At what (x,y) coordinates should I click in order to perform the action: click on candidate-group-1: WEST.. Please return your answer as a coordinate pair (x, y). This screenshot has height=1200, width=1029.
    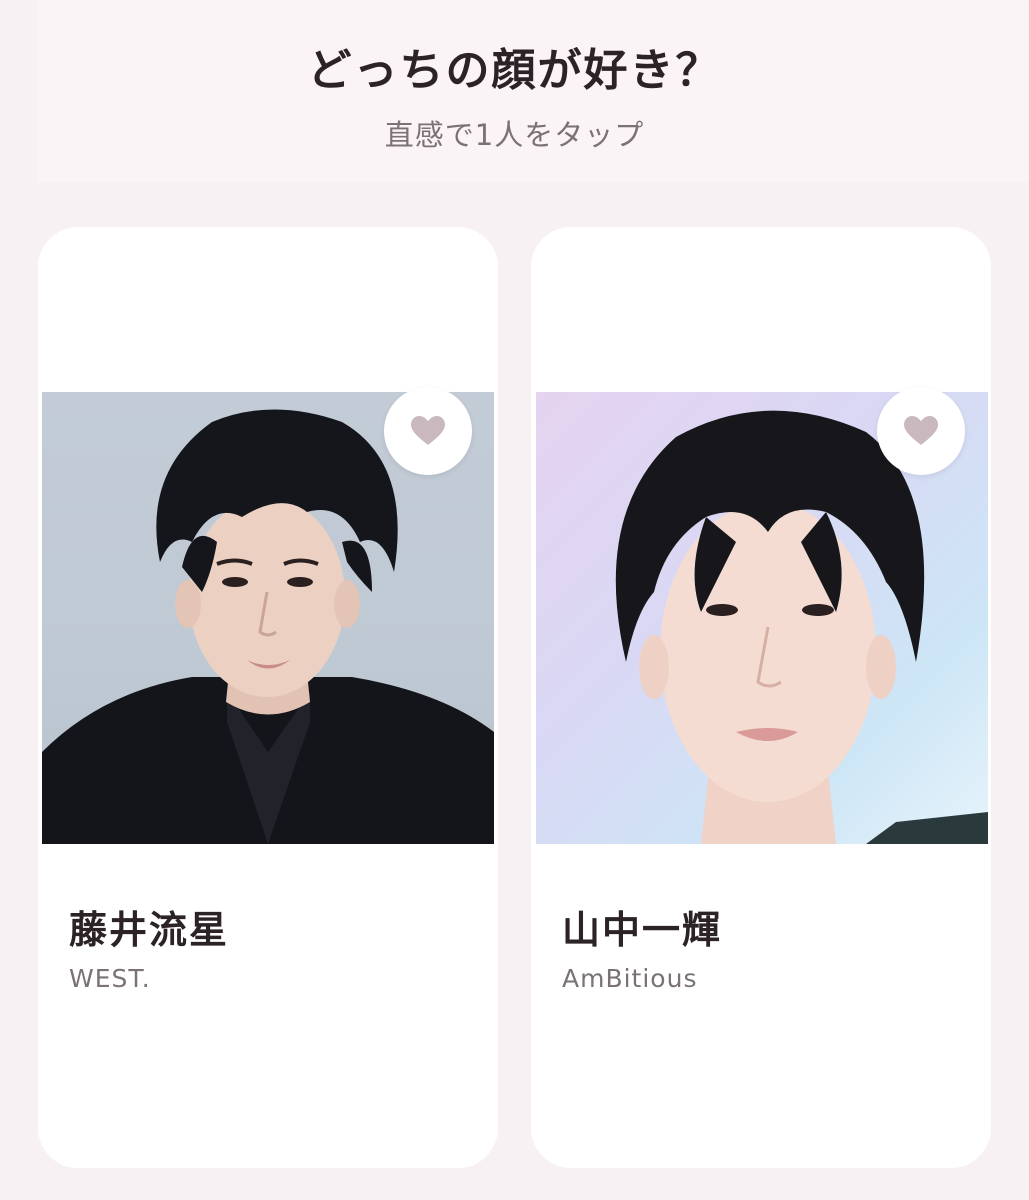
    Looking at the image, I should click on (110, 978).